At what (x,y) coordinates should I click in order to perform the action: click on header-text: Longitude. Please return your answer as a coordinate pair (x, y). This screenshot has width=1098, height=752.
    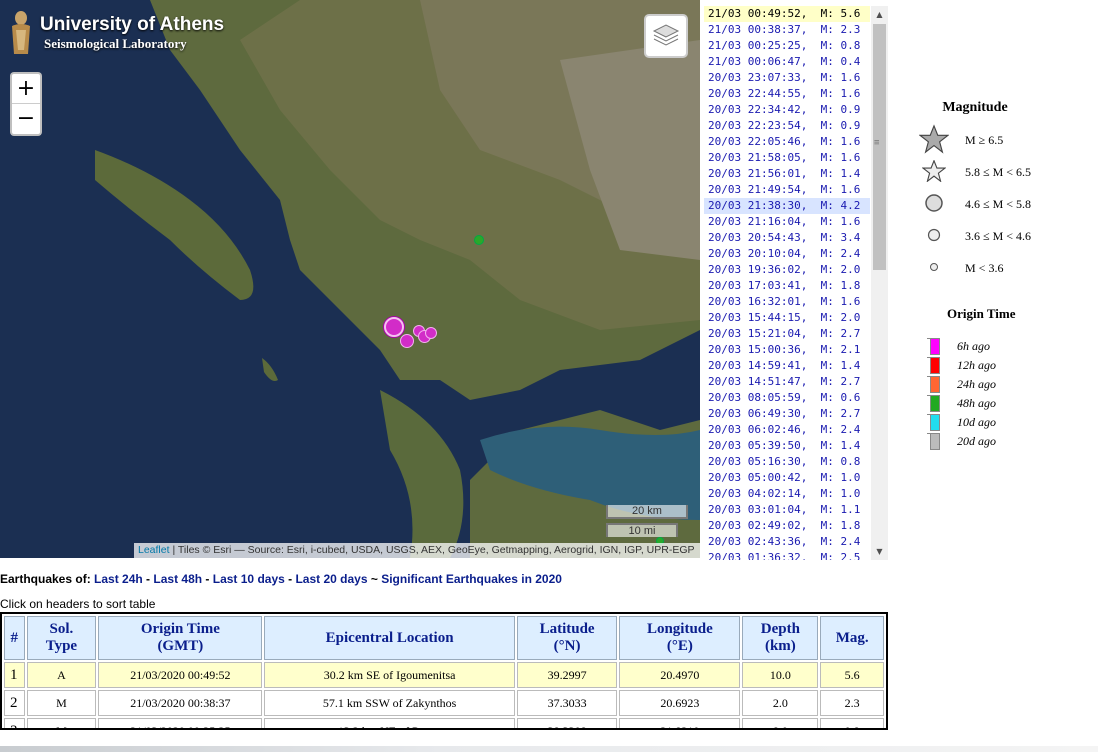
    Looking at the image, I should click on (679, 629).